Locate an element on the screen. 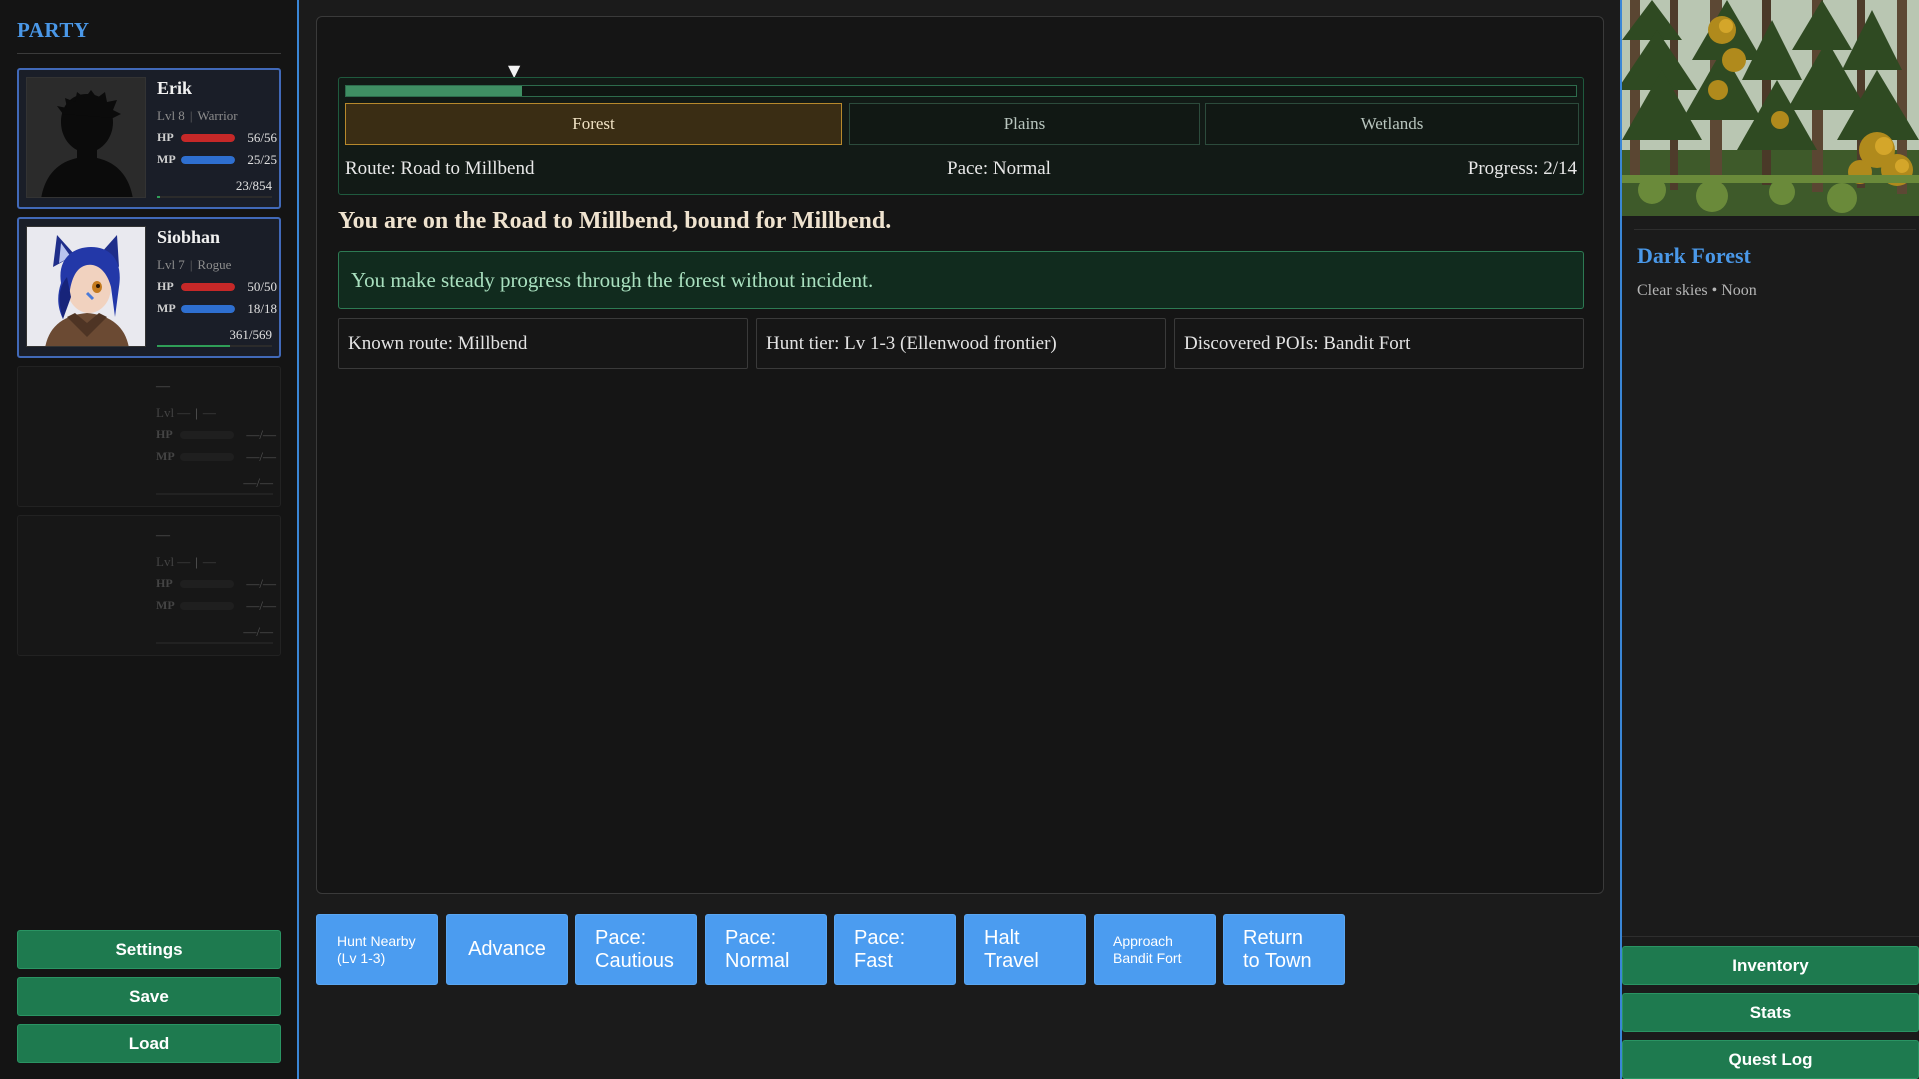 This screenshot has width=1919, height=1079. pace-cautious-button: Pace: Cautious is located at coordinates (636, 949).